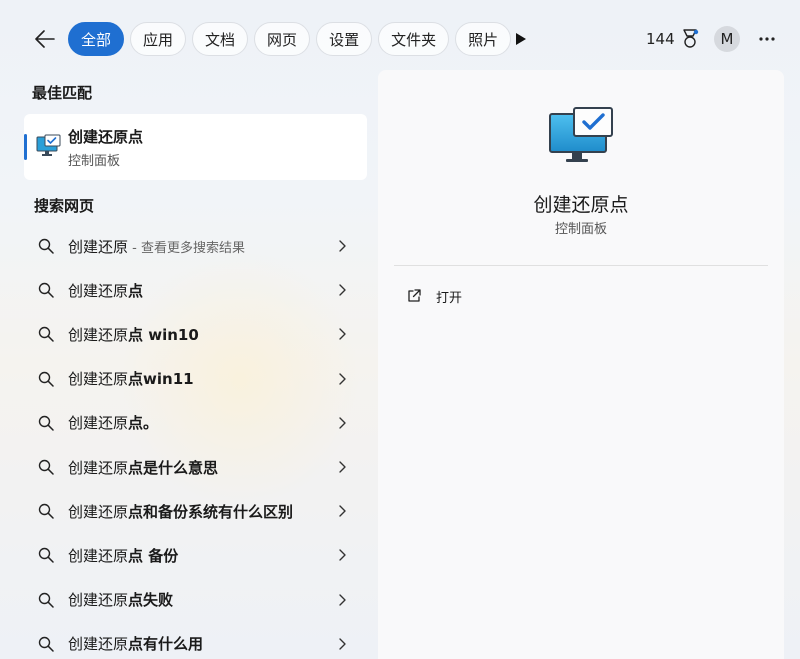 The image size is (800, 659). I want to click on tab-web: 网页, so click(282, 39).